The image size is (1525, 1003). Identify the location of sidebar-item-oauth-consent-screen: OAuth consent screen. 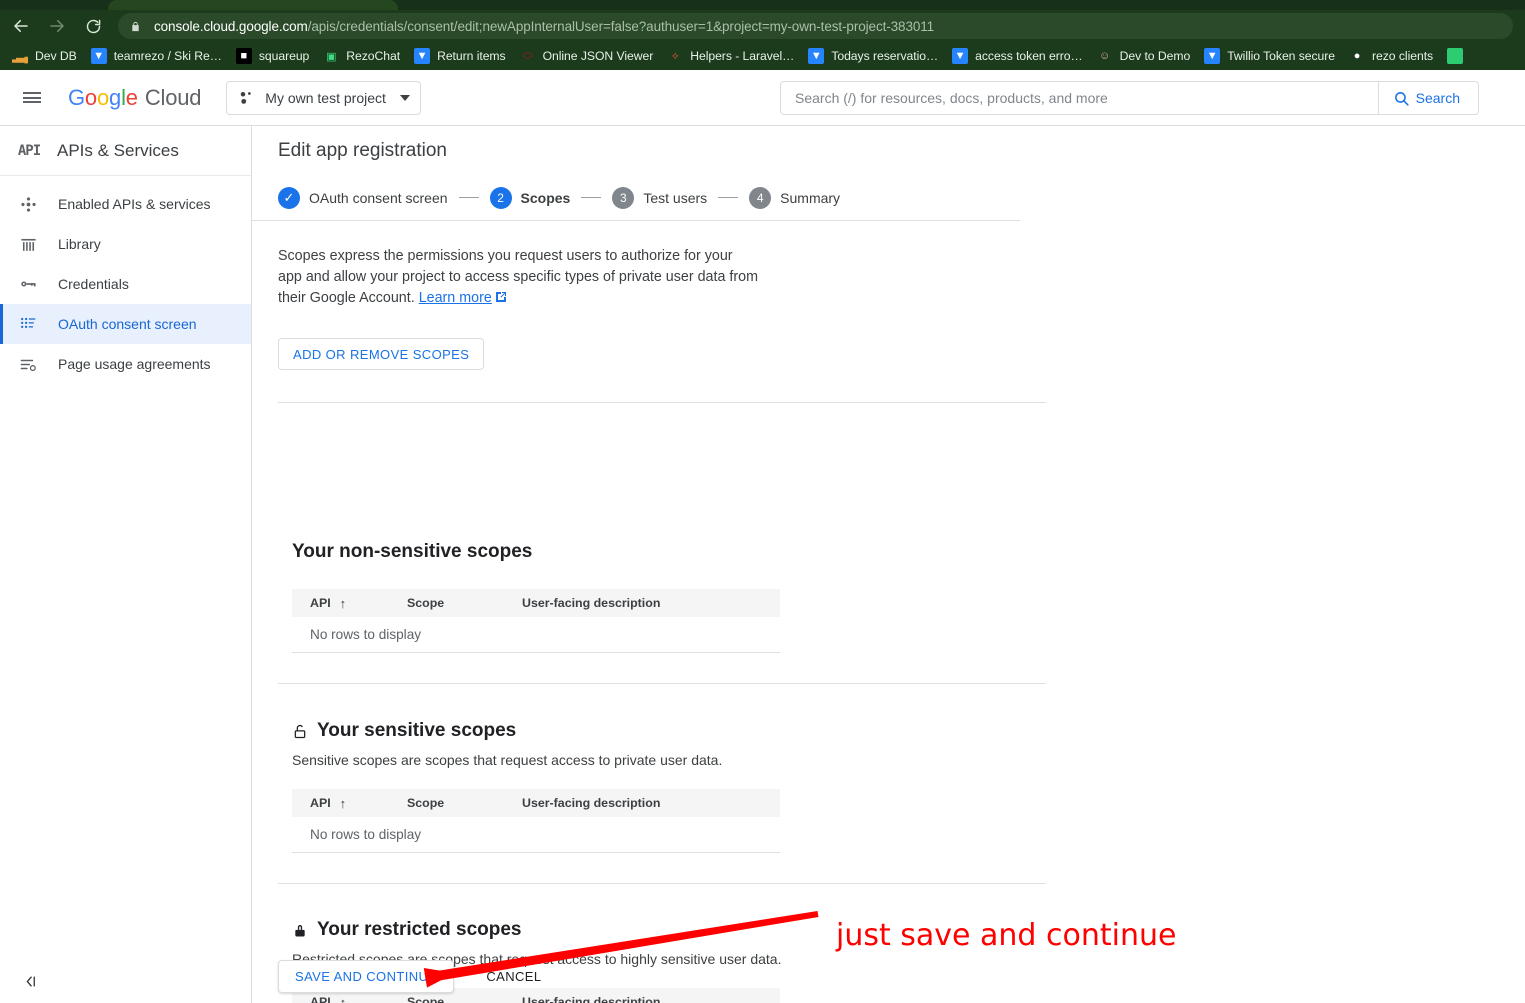
(125, 324).